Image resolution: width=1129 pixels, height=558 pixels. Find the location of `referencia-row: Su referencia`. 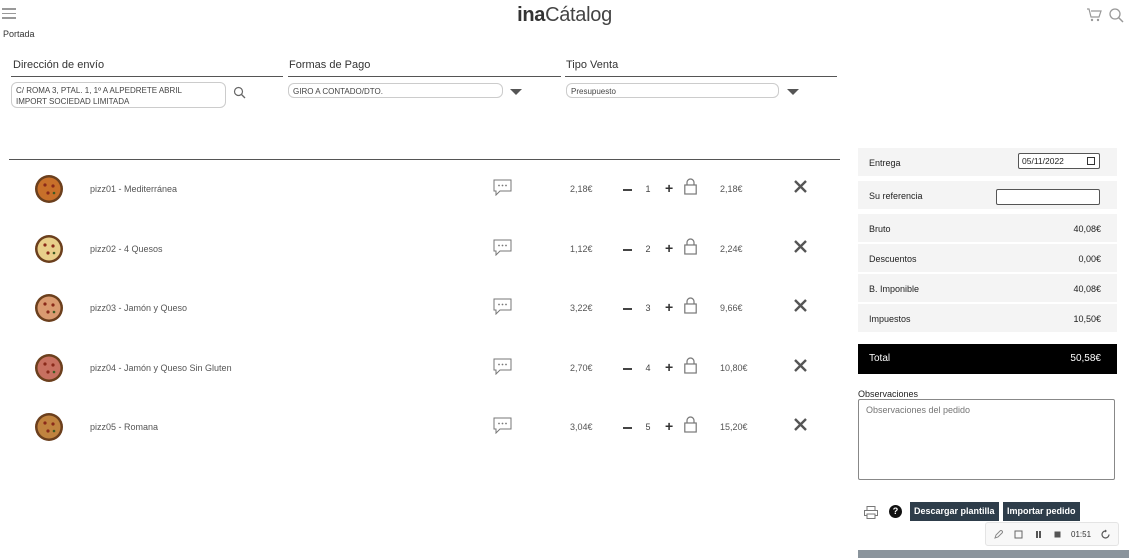

referencia-row: Su referencia is located at coordinates (987, 195).